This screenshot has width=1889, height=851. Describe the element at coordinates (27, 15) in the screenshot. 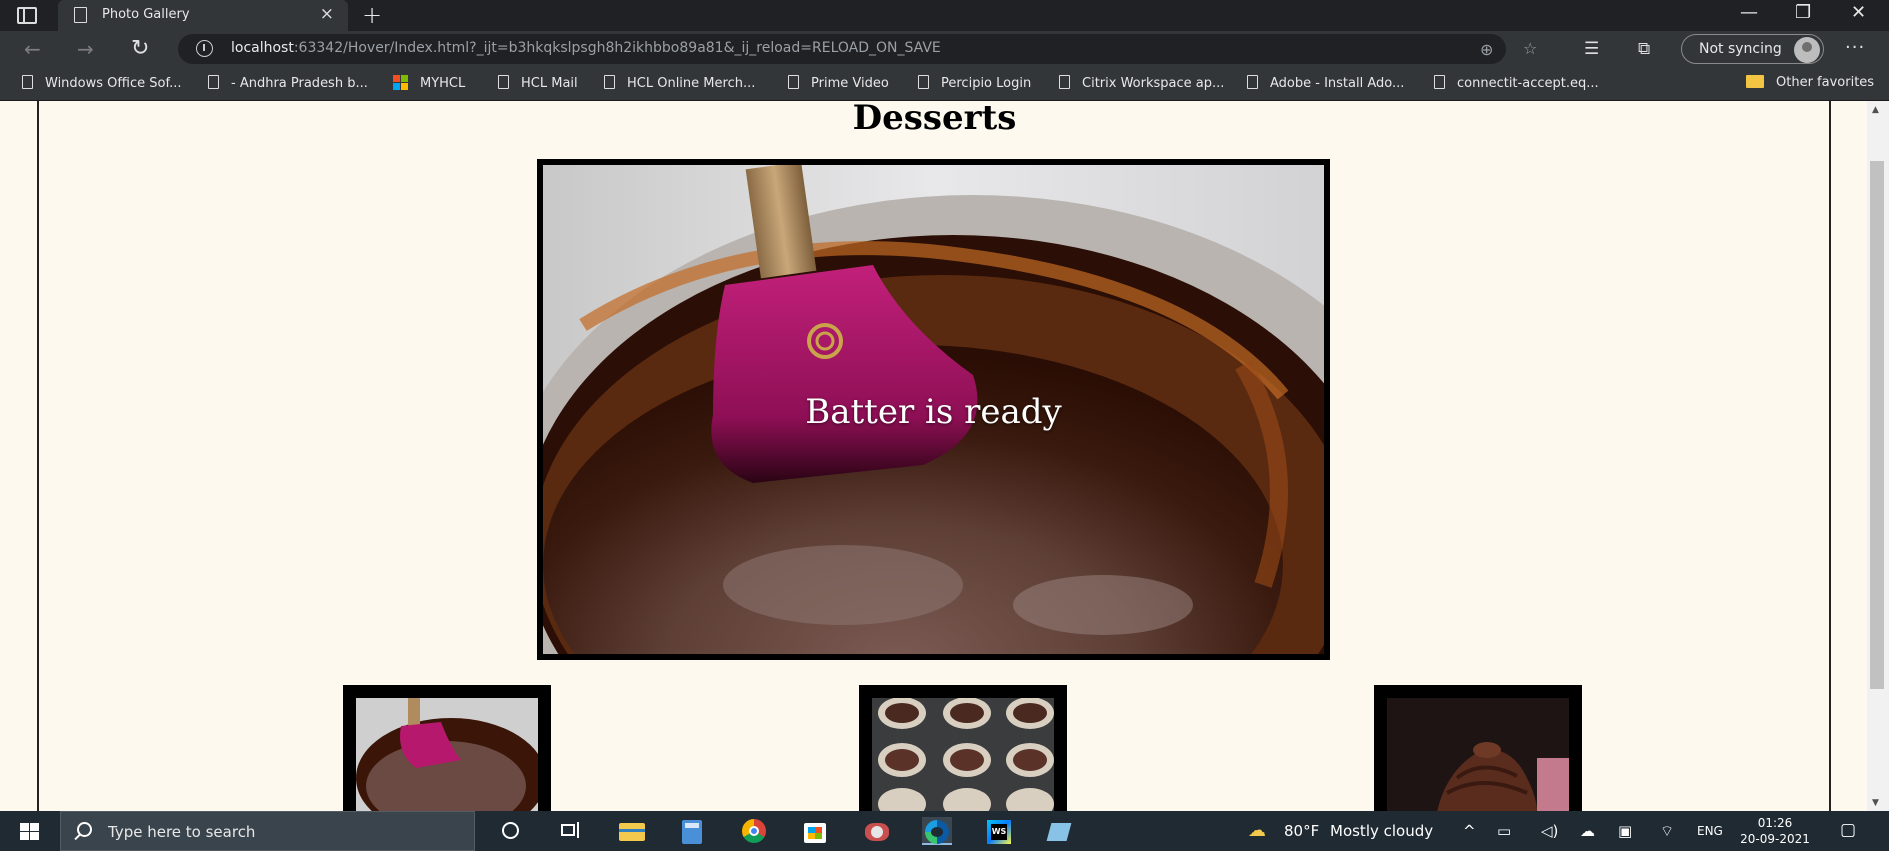

I see `tab-actions-icon` at that location.